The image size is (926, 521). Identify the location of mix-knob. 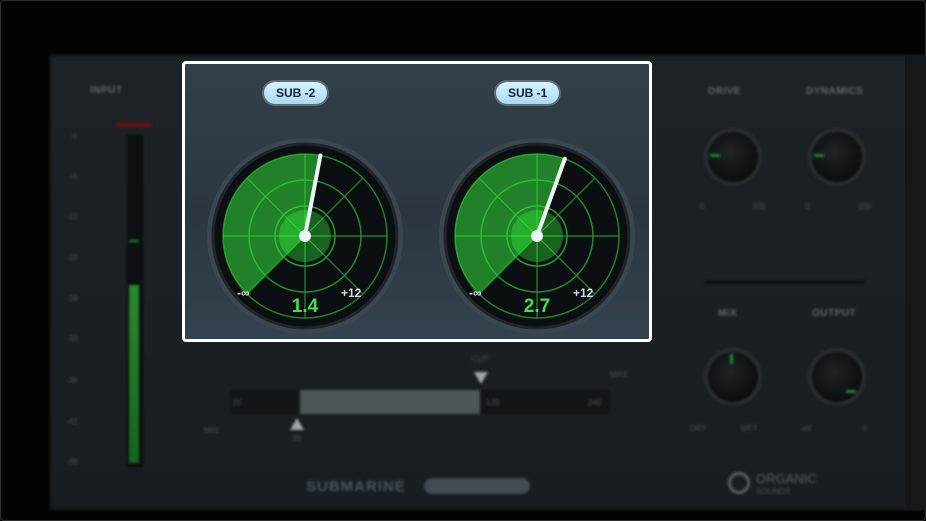
(733, 377).